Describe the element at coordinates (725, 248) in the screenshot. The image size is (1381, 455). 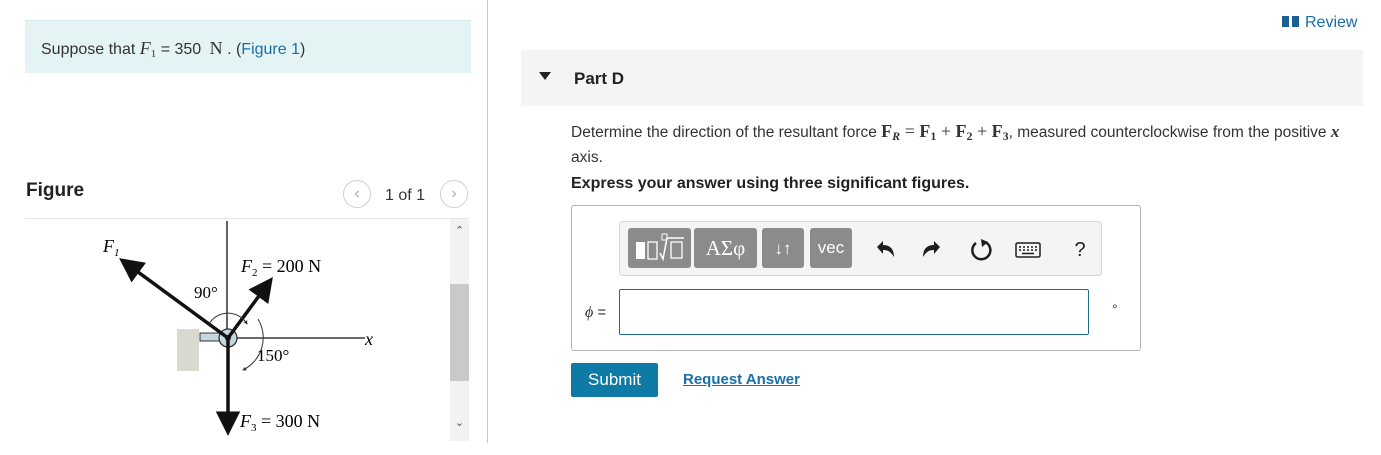
I see `greek-symbols-button: ΑΣφ` at that location.